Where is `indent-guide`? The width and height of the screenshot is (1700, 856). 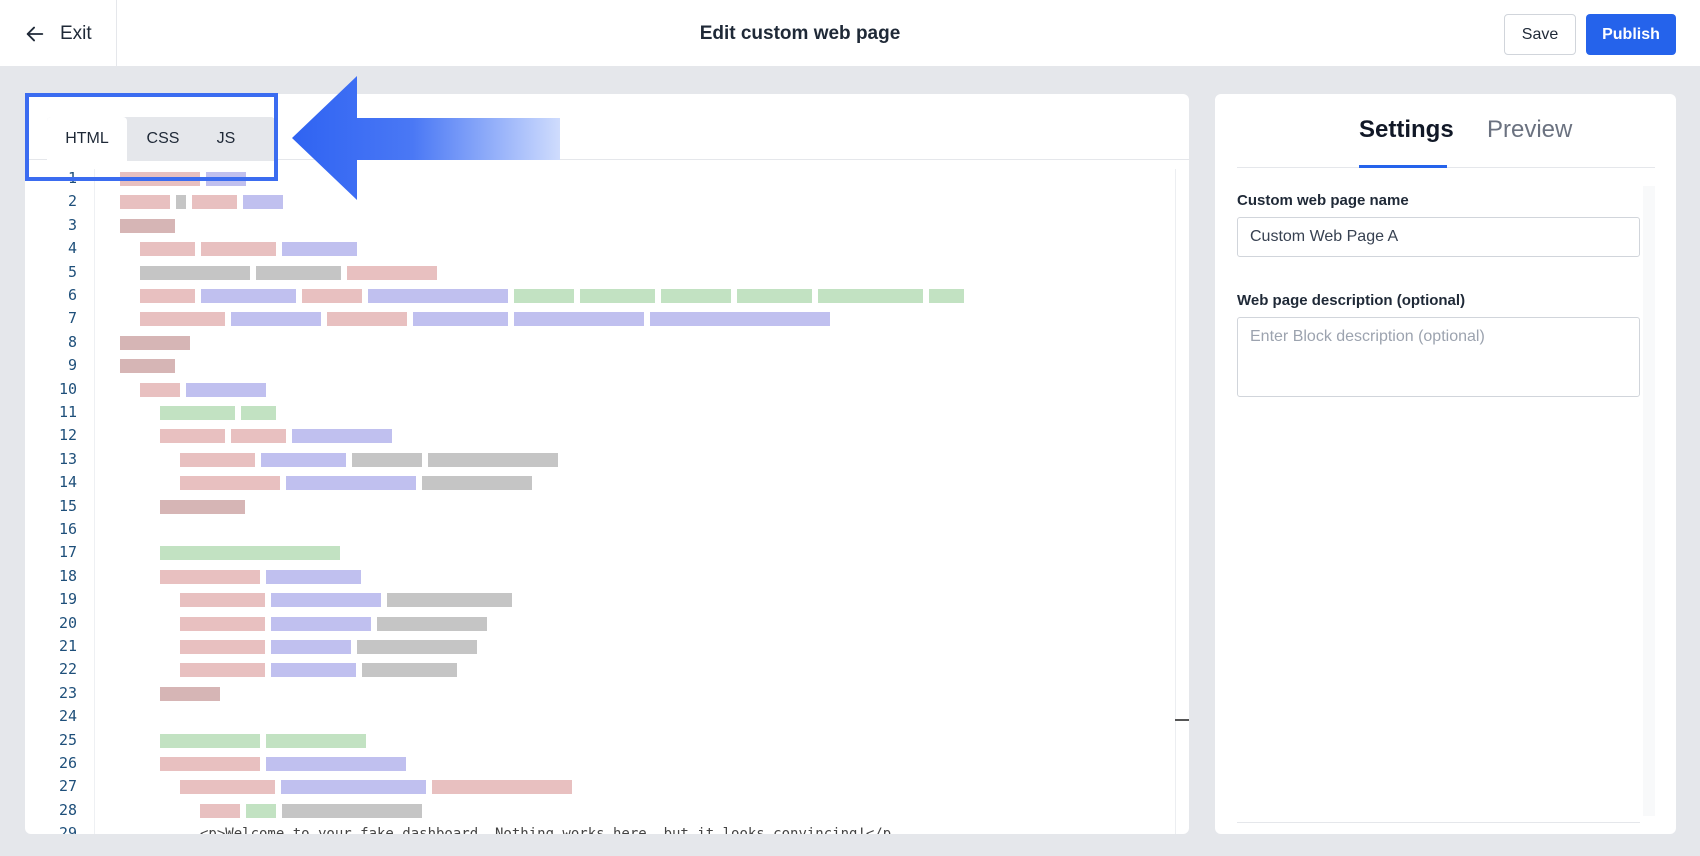 indent-guide is located at coordinates (94, 501).